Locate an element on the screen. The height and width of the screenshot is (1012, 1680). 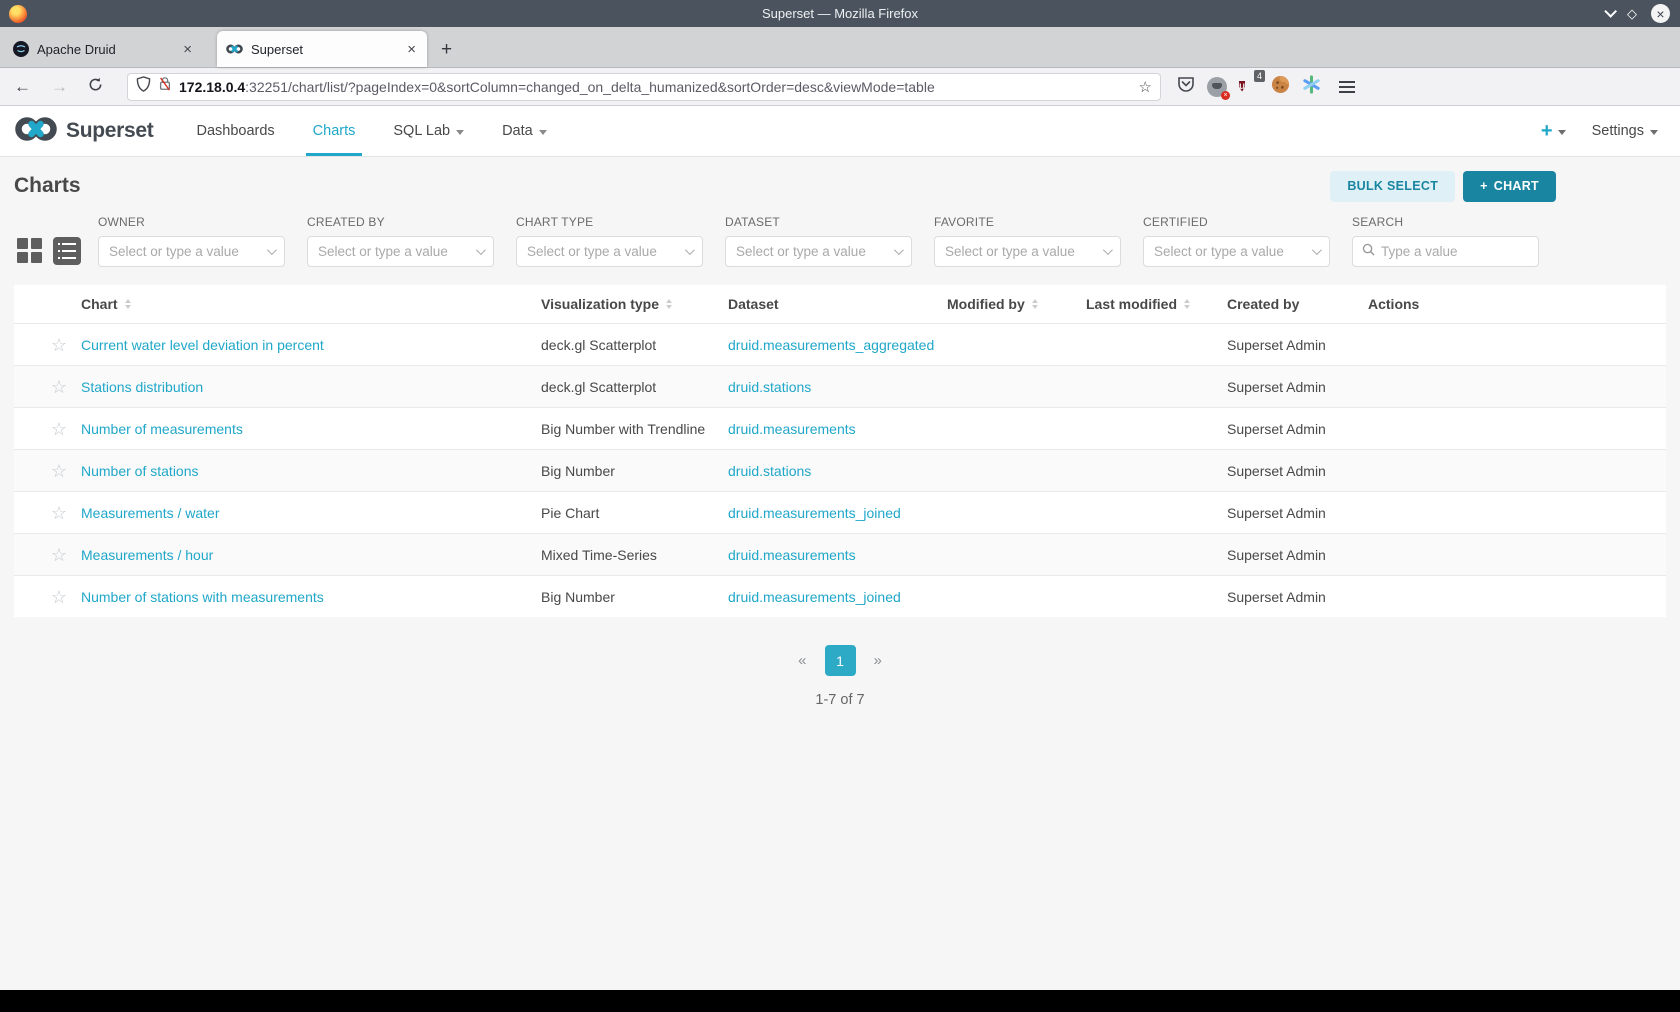
select-placeholder: Select or type a value is located at coordinates (174, 251).